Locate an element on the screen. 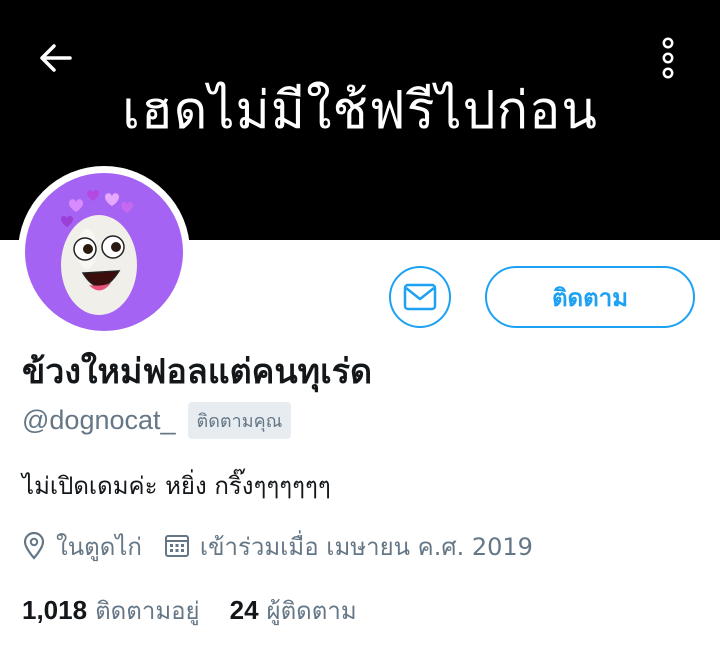 Image resolution: width=720 pixels, height=669 pixels. avatar-image is located at coordinates (104, 252).